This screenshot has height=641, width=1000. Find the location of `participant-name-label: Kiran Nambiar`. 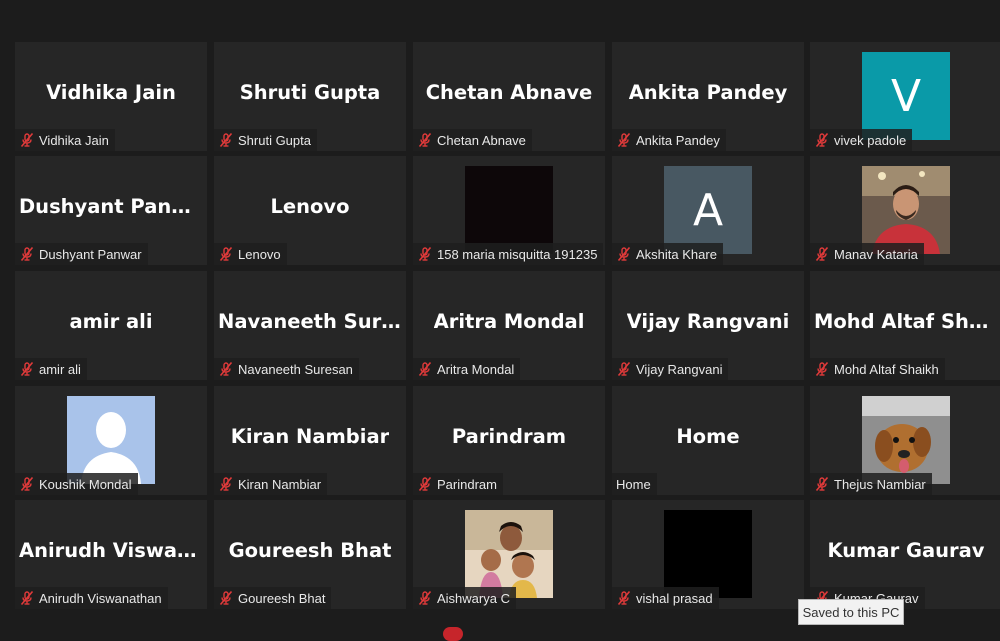

participant-name-label: Kiran Nambiar is located at coordinates (271, 484).